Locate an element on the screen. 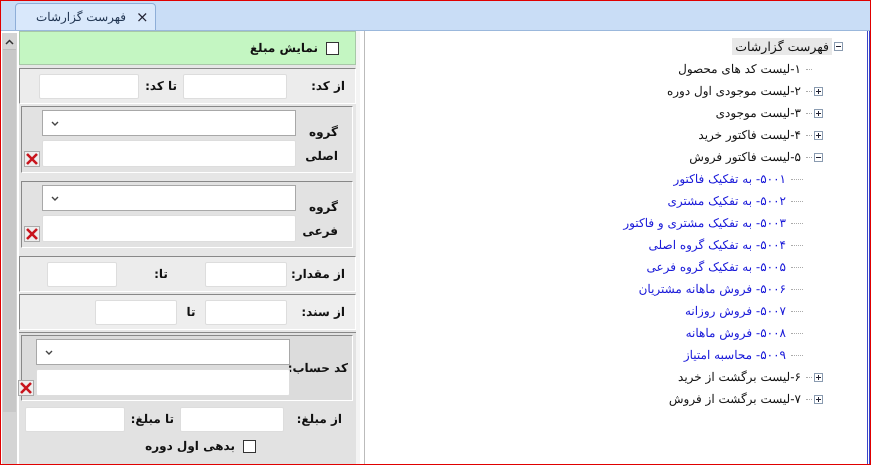  tree-item: ۵-لیست فاکتور فروش is located at coordinates (745, 157).